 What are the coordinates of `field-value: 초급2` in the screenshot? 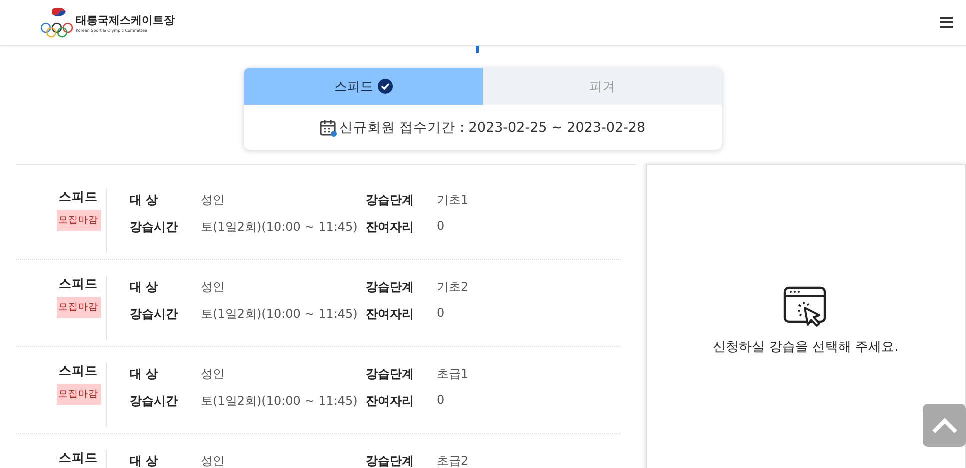 It's located at (453, 460).